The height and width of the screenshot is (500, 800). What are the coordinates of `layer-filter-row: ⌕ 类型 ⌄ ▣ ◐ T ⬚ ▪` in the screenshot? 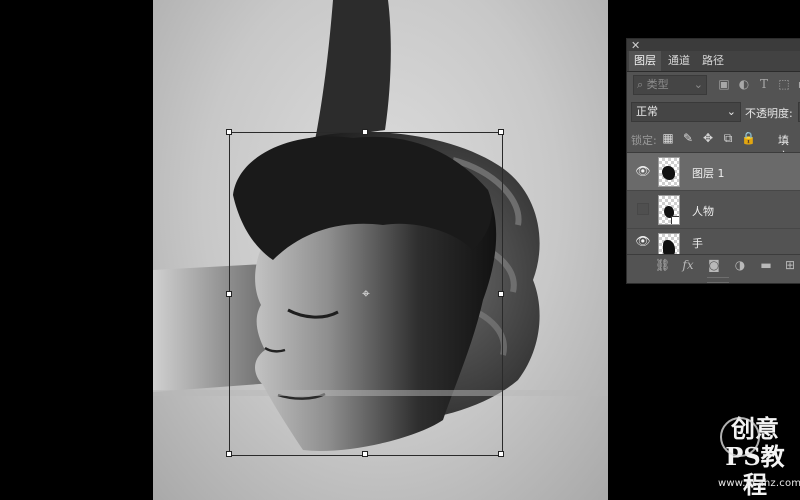 It's located at (716, 86).